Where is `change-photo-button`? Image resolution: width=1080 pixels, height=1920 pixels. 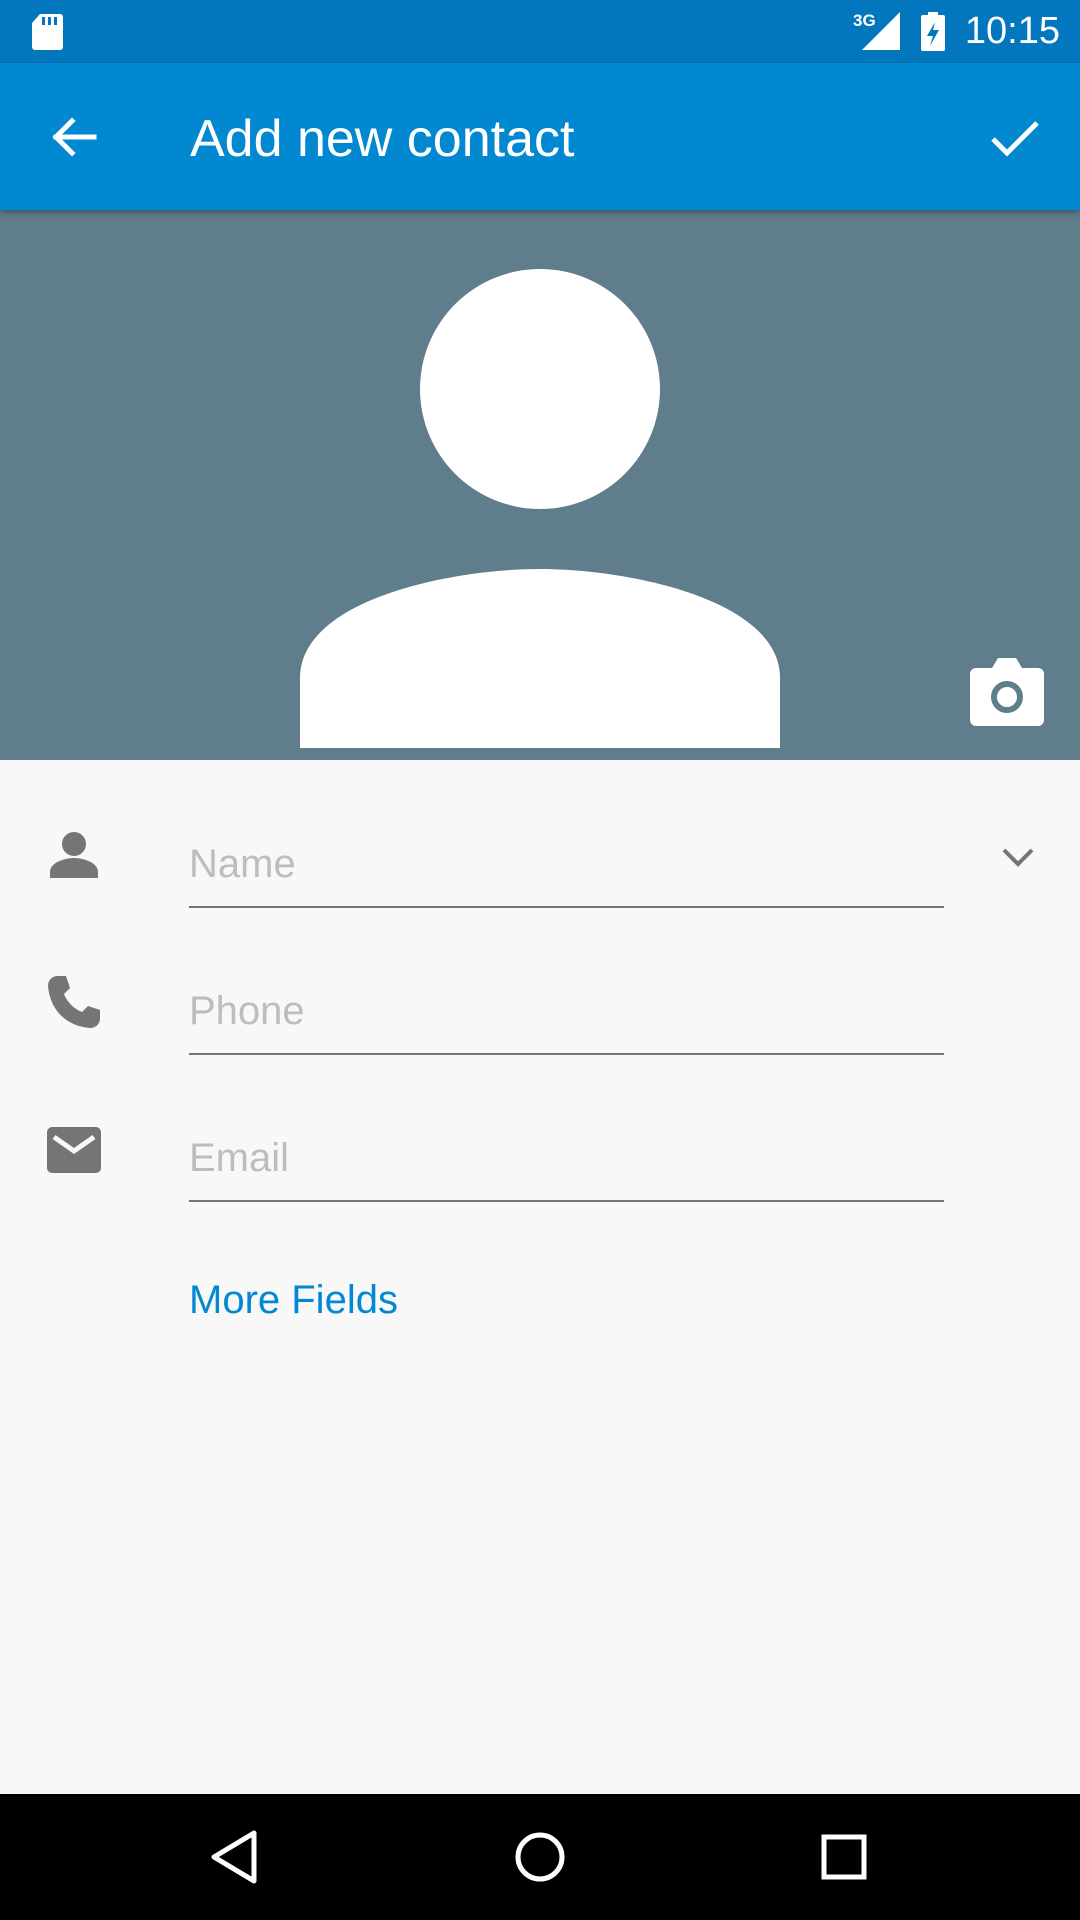 change-photo-button is located at coordinates (1007, 692).